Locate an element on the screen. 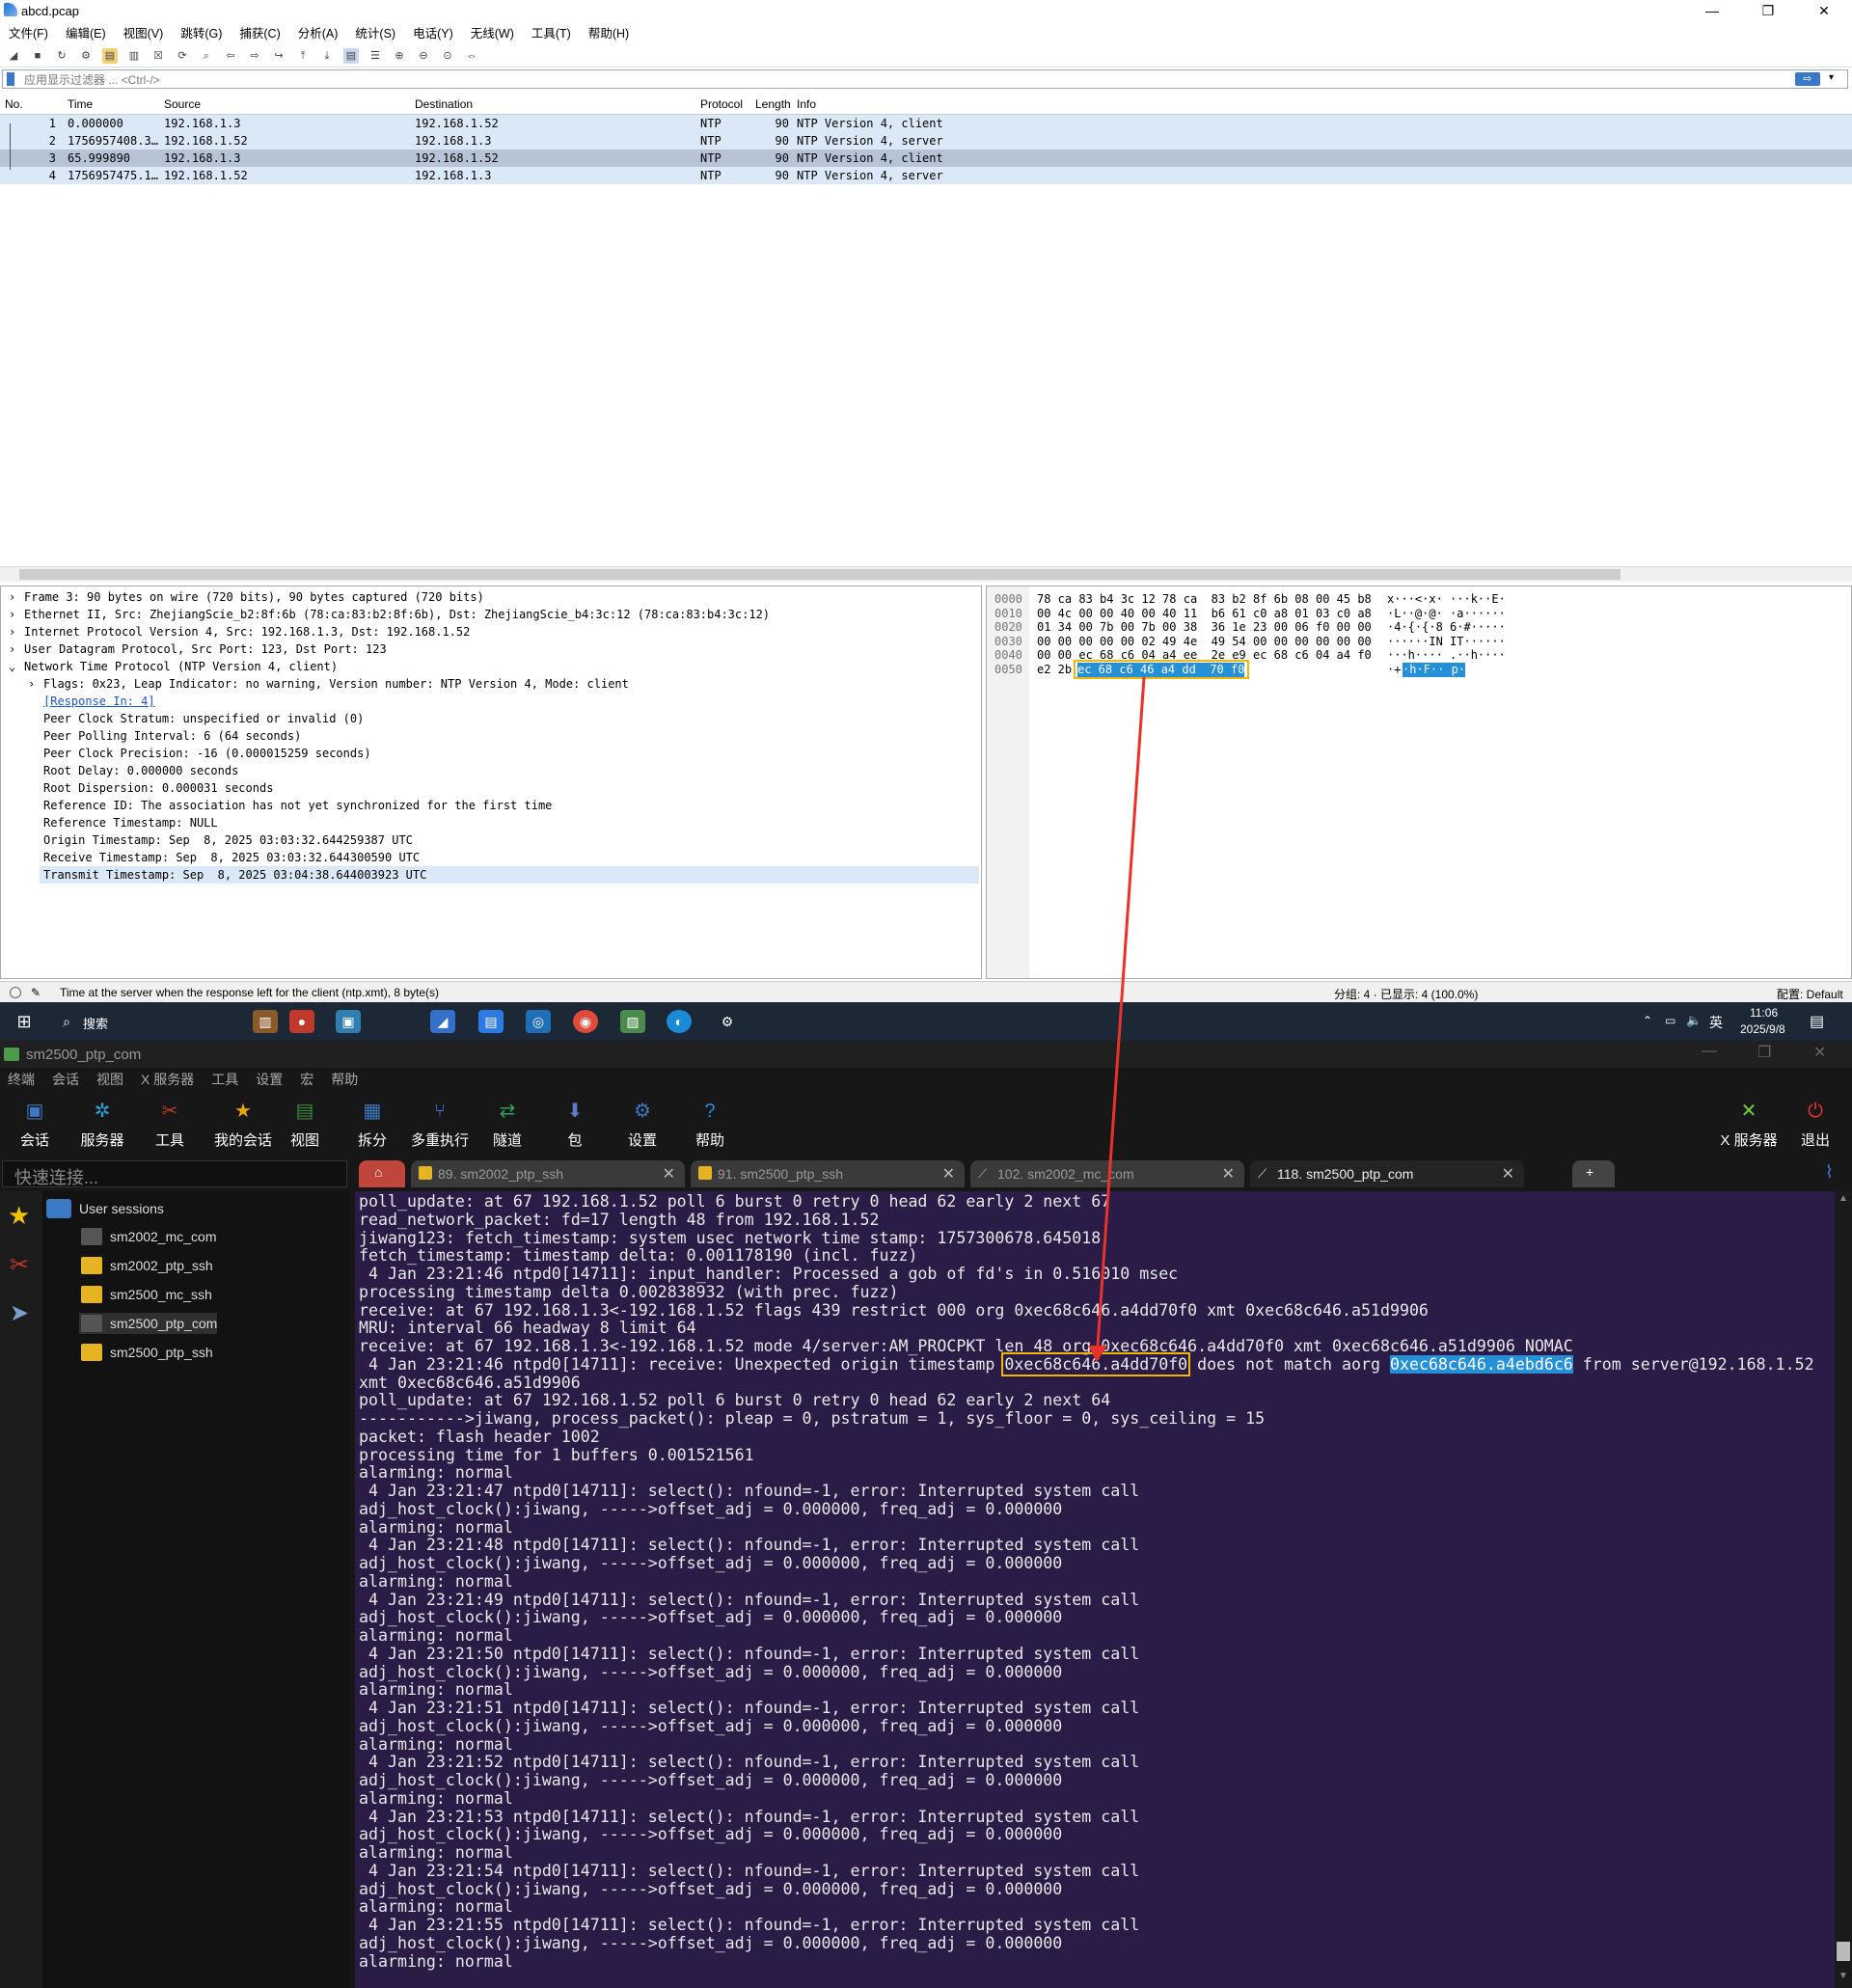 Image resolution: width=1852 pixels, height=1988 pixels. app-icon-3: ▤ is located at coordinates (491, 1021).